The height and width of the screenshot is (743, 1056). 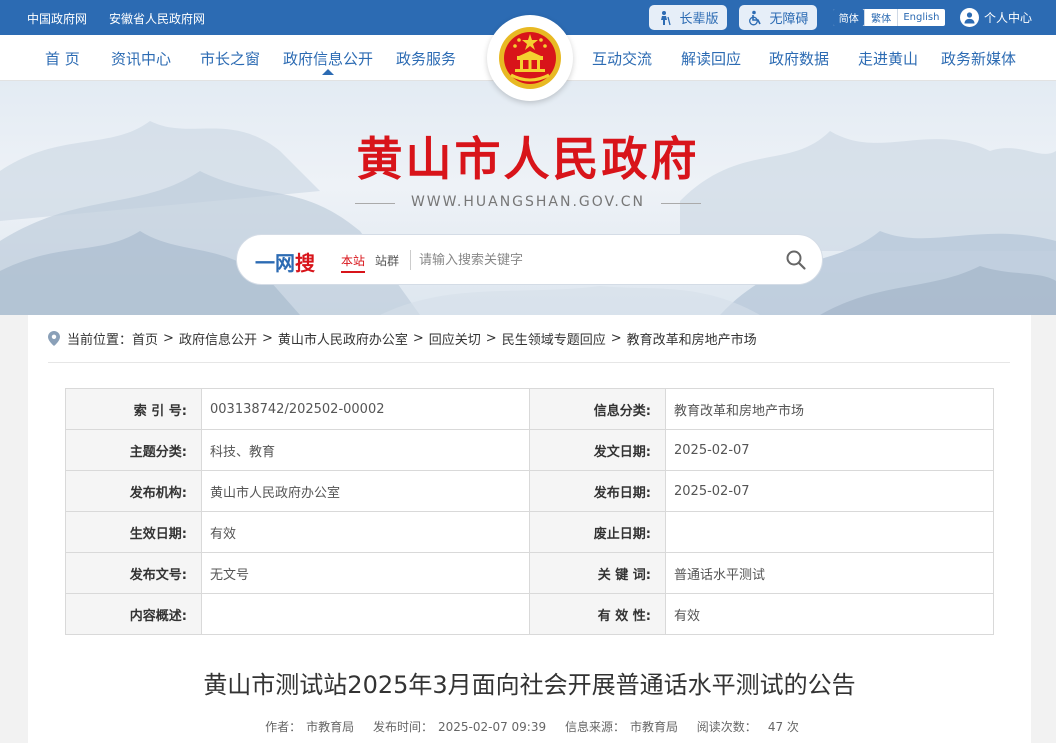 What do you see at coordinates (597, 491) in the screenshot?
I see `publish-date-label: 发布日期:` at bounding box center [597, 491].